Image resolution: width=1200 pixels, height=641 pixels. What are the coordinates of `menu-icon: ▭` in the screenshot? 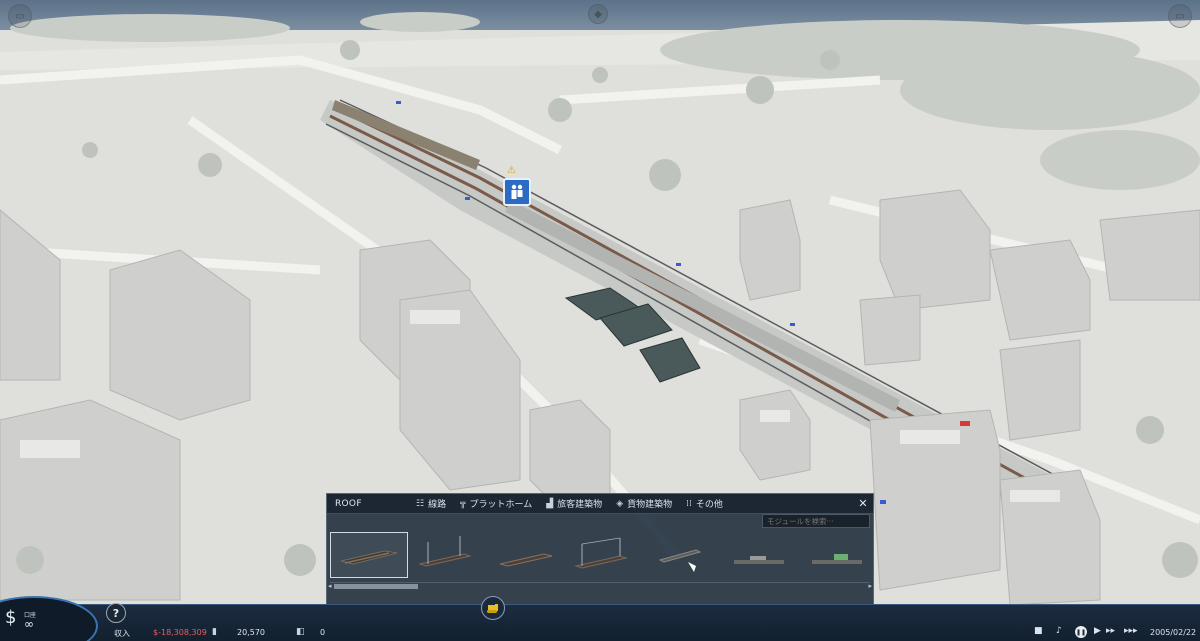 It's located at (20, 16).